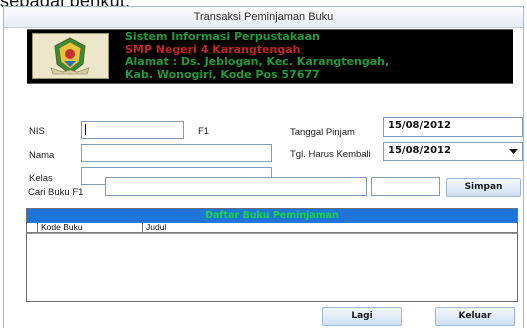 The width and height of the screenshot is (527, 328). What do you see at coordinates (513, 151) in the screenshot?
I see `chevron-down-icon` at bounding box center [513, 151].